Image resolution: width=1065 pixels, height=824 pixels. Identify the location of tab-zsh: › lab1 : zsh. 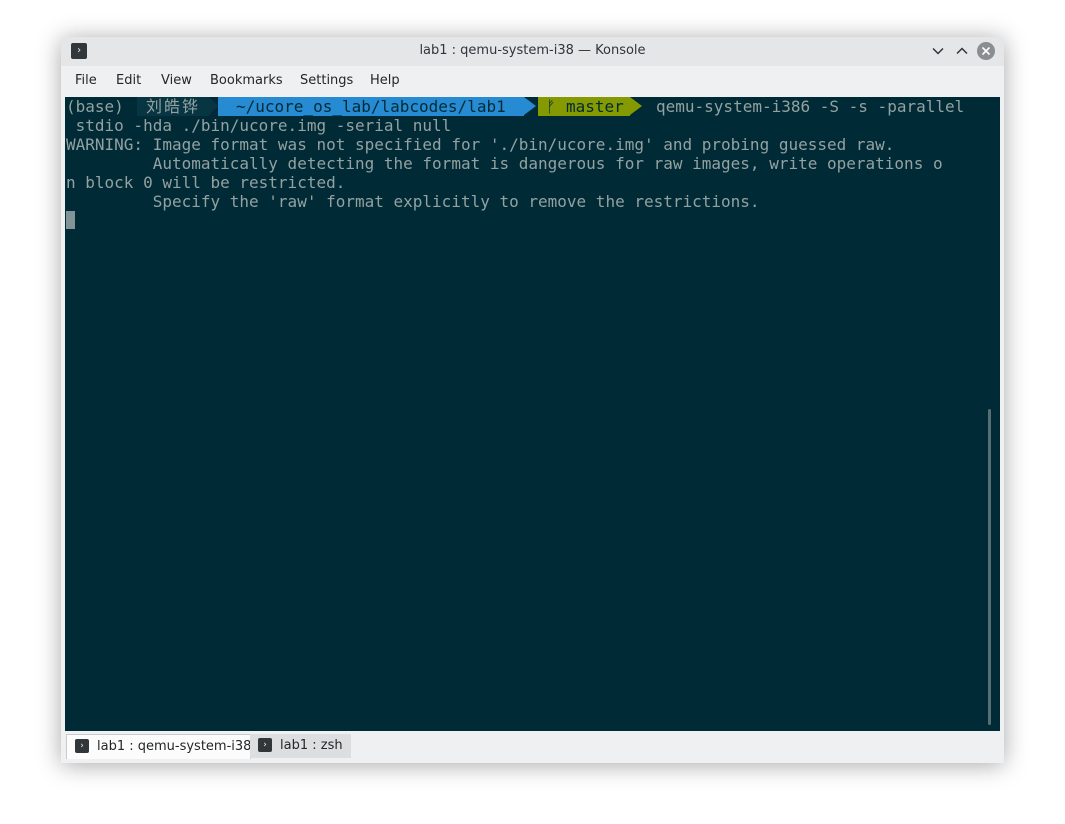
(300, 746).